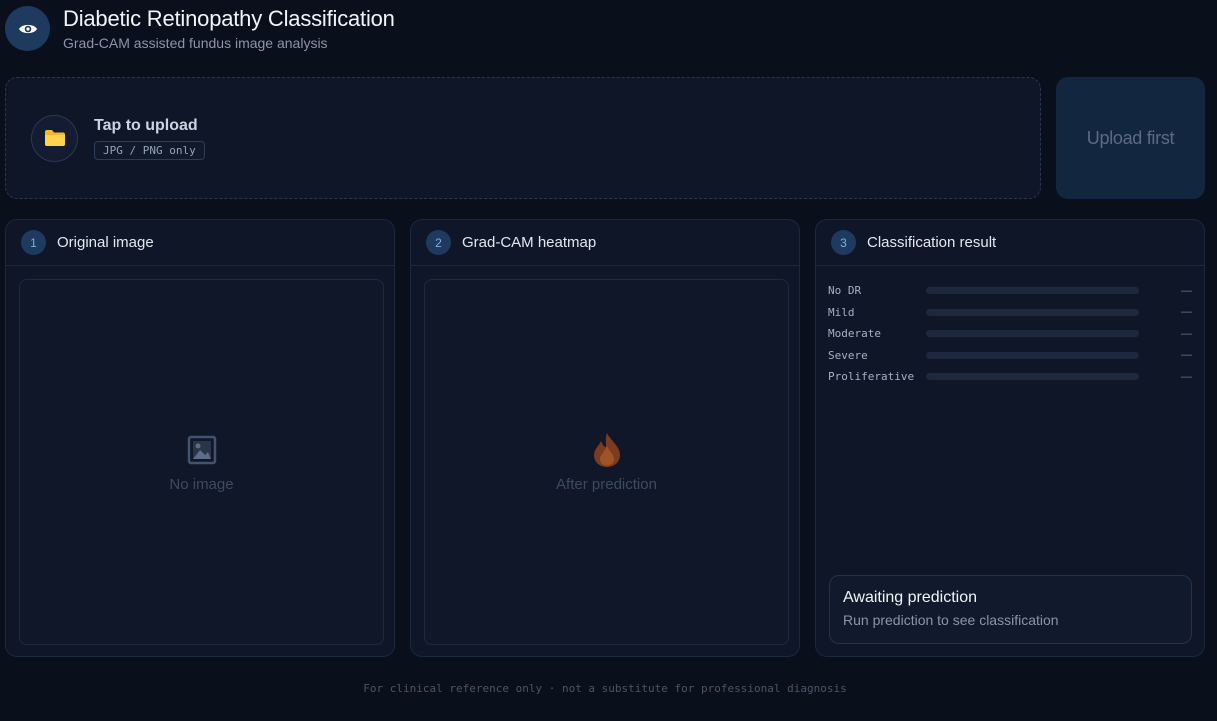 Image resolution: width=1217 pixels, height=721 pixels. Describe the element at coordinates (932, 242) in the screenshot. I see `panel-title: Classification result` at that location.